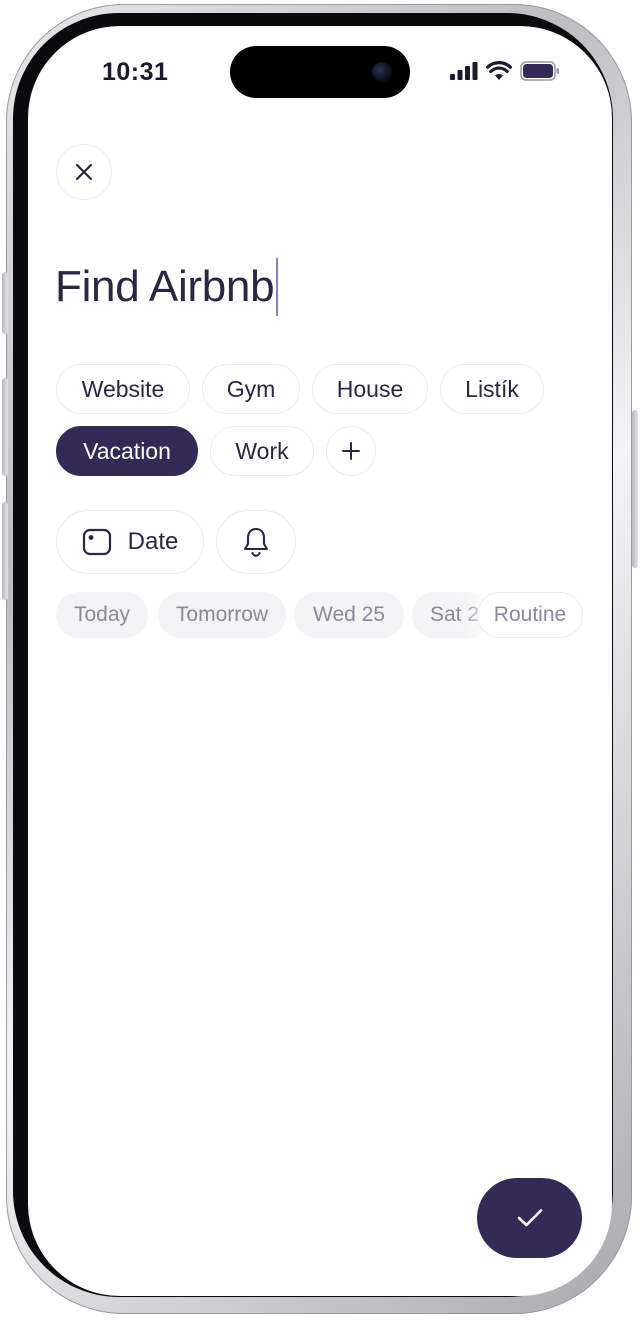 Image resolution: width=640 pixels, height=1321 pixels. I want to click on add-tag-button, so click(351, 451).